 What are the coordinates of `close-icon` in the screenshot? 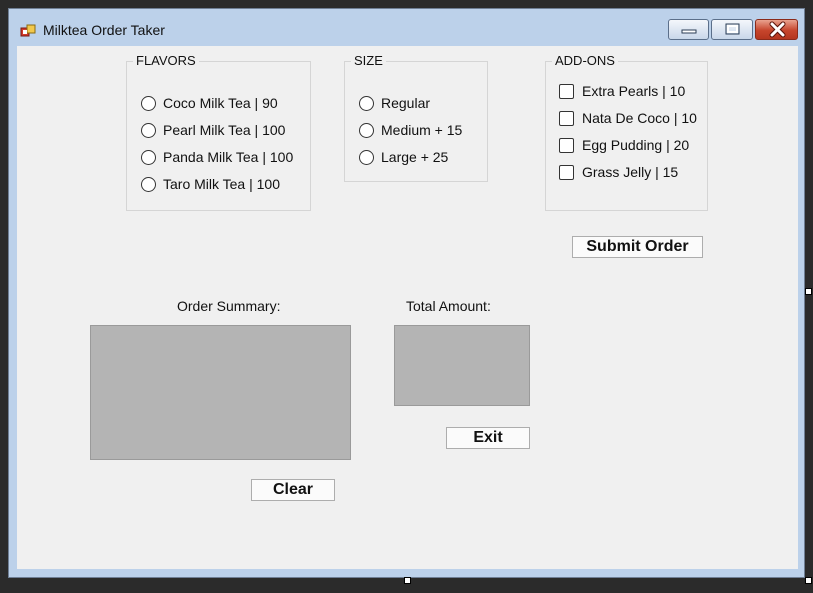 It's located at (777, 29).